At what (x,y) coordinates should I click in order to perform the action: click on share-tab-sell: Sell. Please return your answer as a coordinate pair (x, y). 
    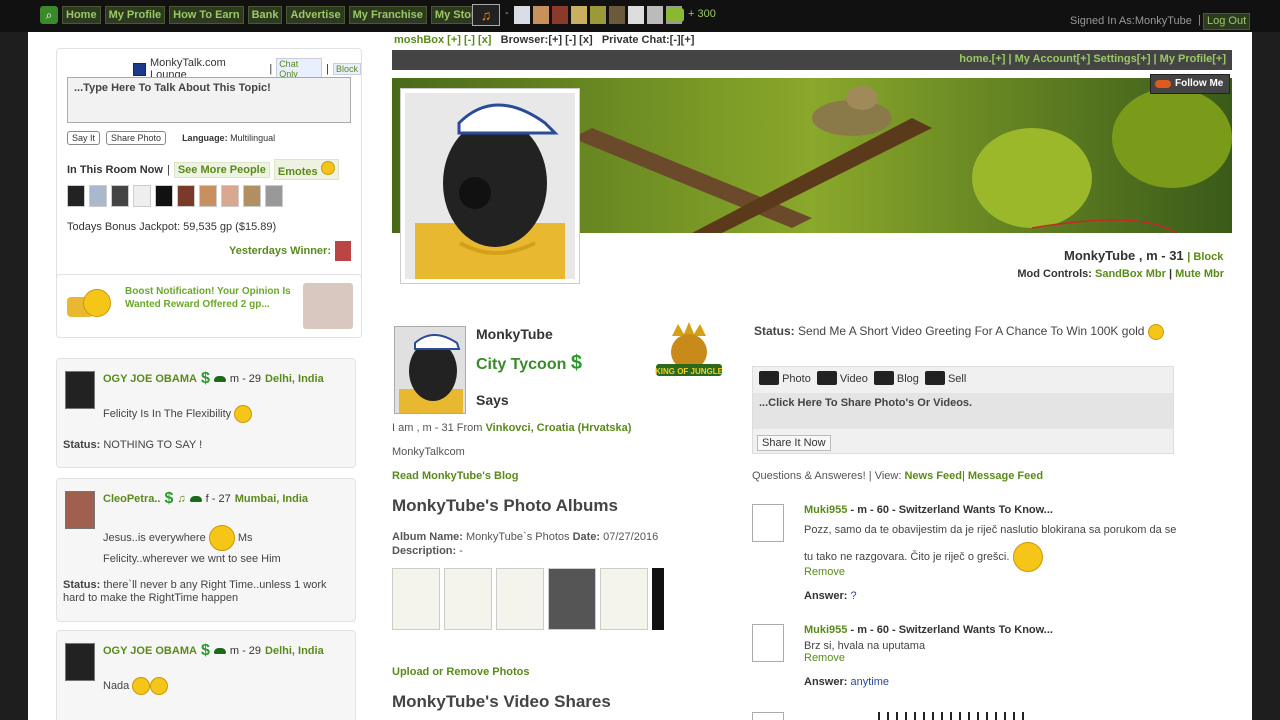
    Looking at the image, I should click on (945, 378).